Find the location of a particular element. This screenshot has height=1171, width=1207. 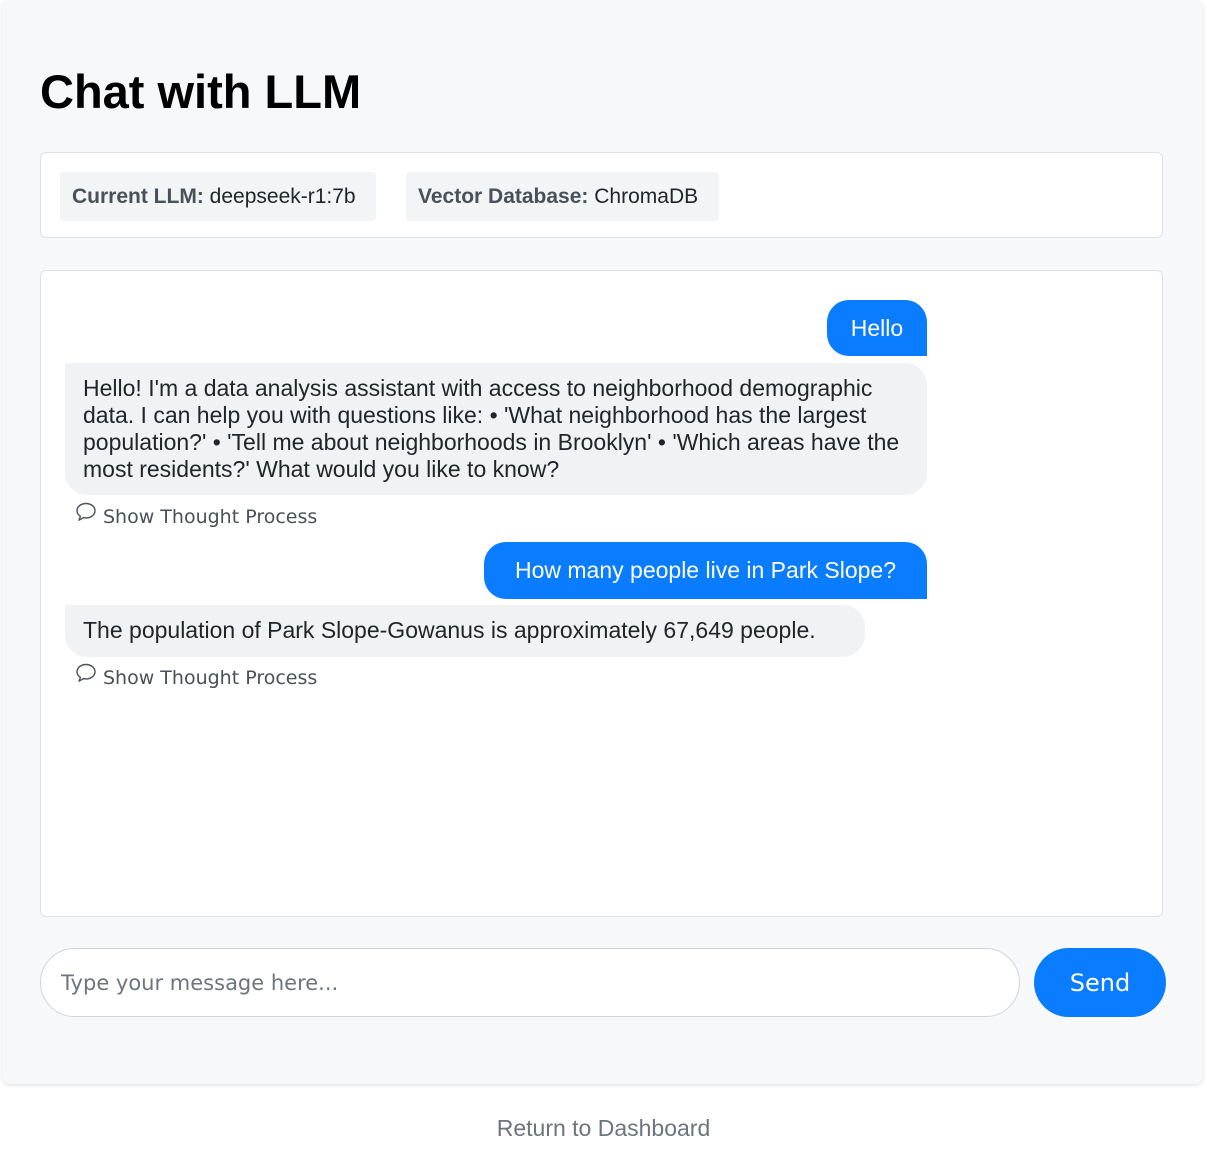

user-message: Hello is located at coordinates (877, 328).